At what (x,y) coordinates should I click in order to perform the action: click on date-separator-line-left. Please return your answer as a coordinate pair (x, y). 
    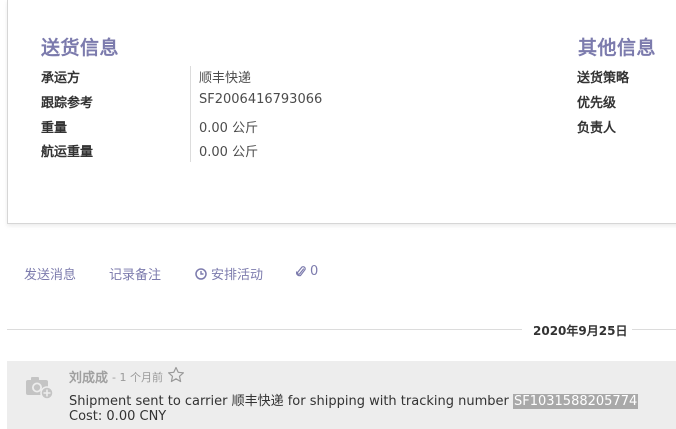
    Looking at the image, I should click on (264, 329).